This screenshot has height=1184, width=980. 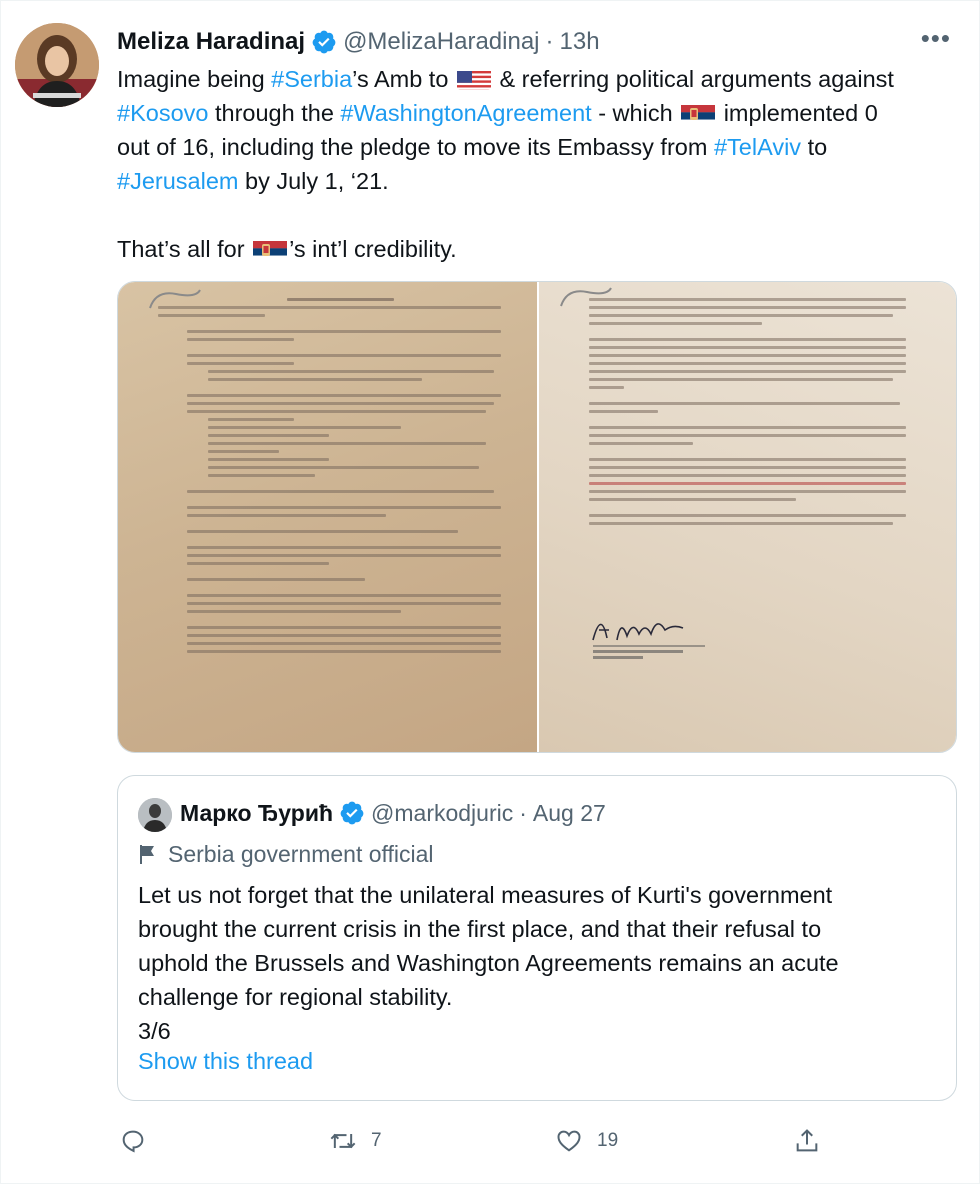 I want to click on text-segment: through the, so click(x=274, y=113).